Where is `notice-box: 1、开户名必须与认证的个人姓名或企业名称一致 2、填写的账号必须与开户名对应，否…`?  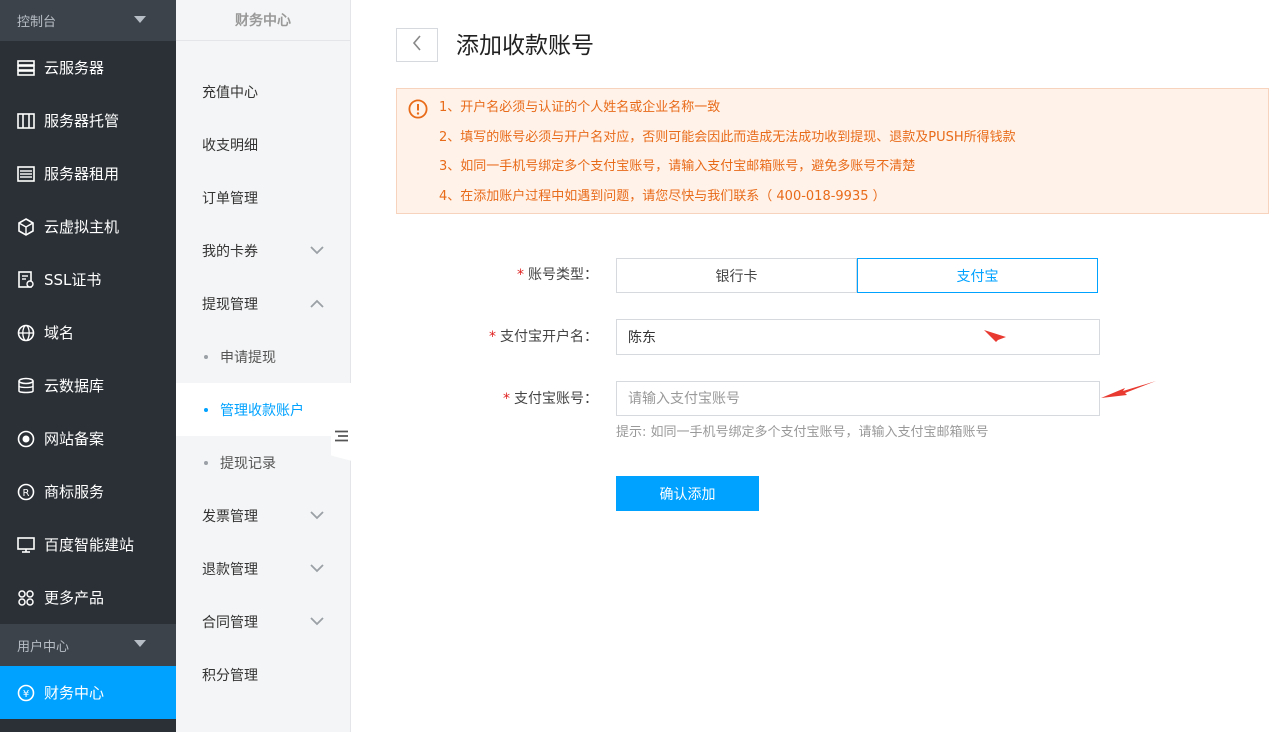 notice-box: 1、开户名必须与认证的个人姓名或企业名称一致 2、填写的账号必须与开户名对应，否… is located at coordinates (832, 151).